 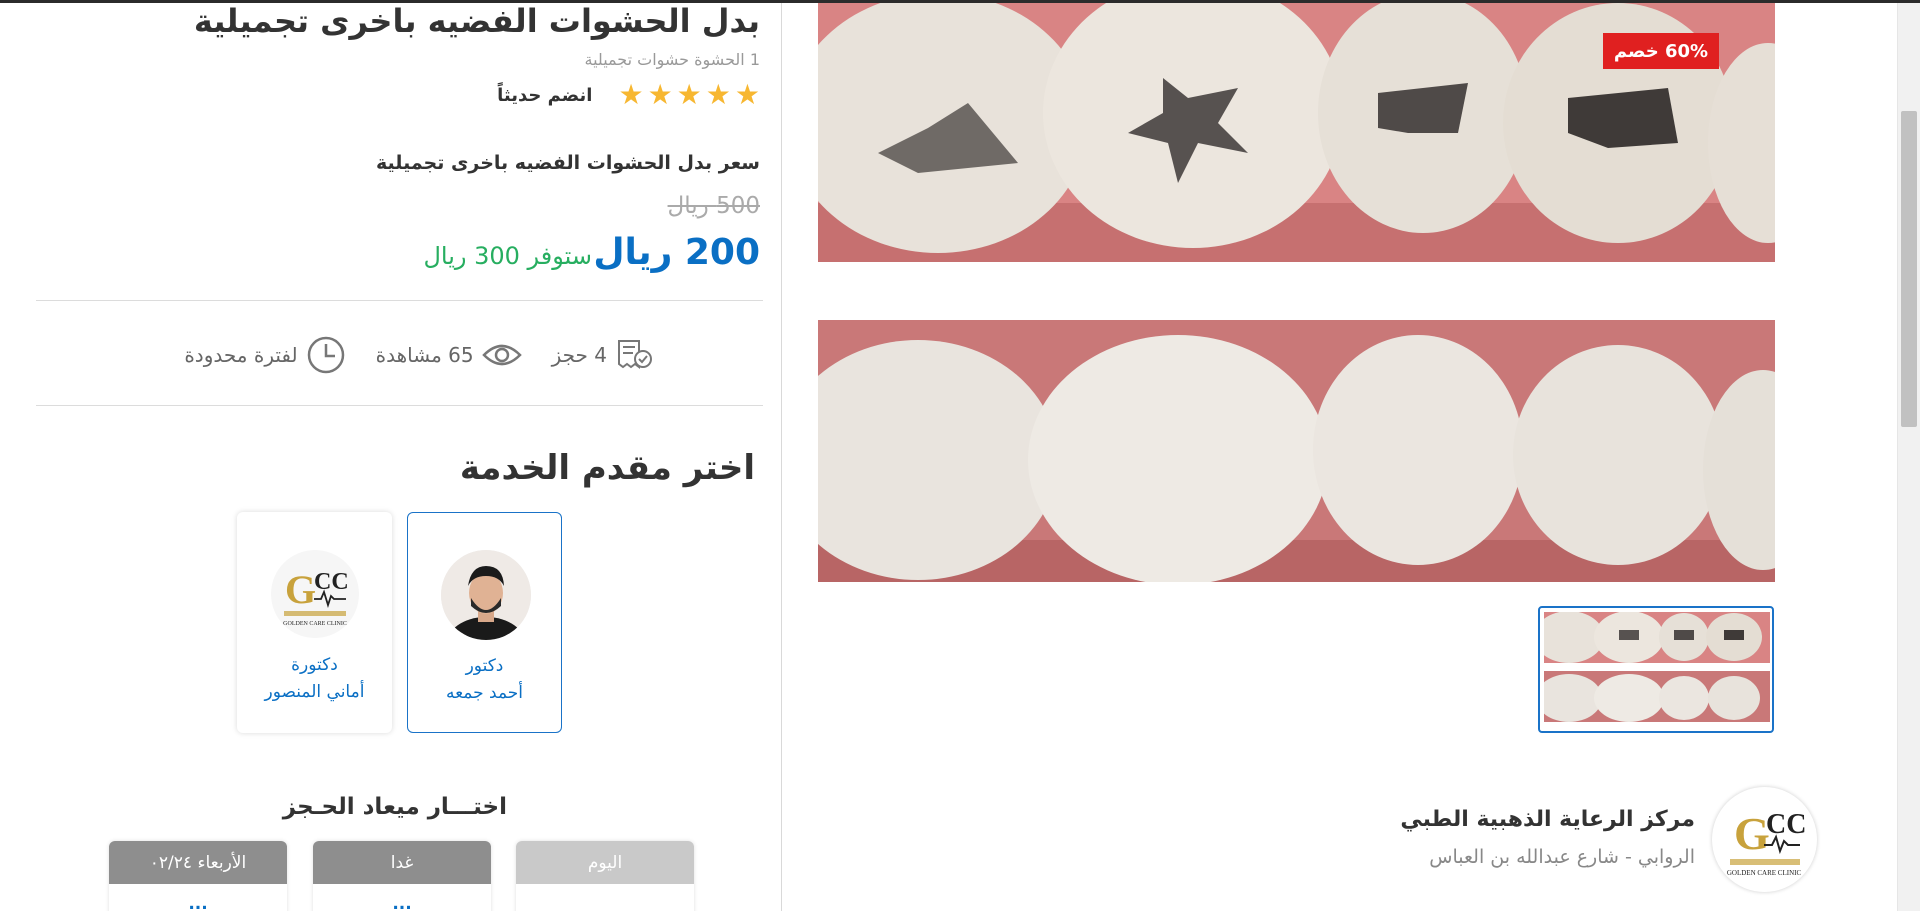 What do you see at coordinates (314, 692) in the screenshot?
I see `provider-name: أماني المنصور` at bounding box center [314, 692].